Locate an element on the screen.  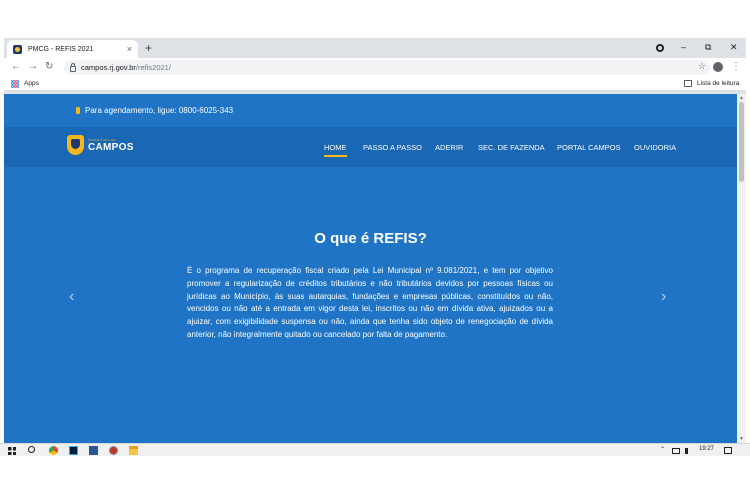
reload-button: ↻ is located at coordinates (49, 67).